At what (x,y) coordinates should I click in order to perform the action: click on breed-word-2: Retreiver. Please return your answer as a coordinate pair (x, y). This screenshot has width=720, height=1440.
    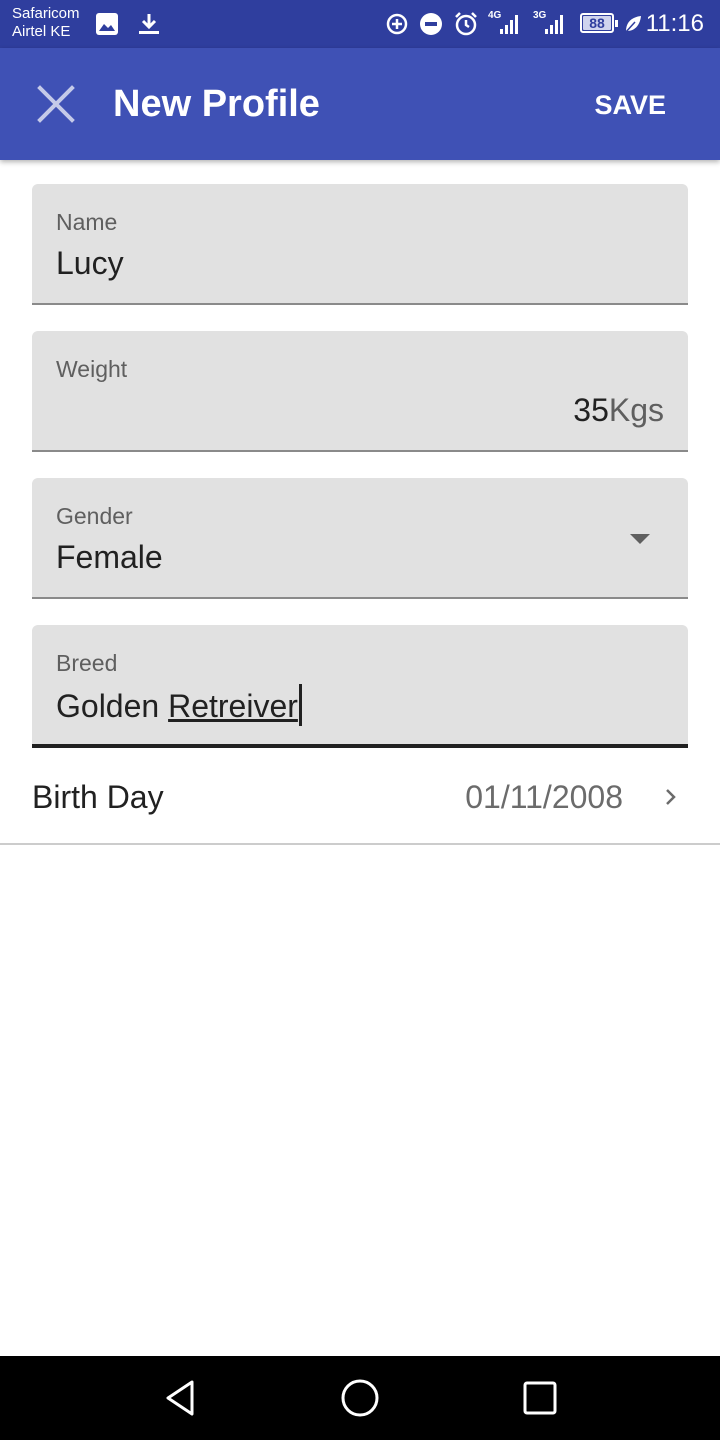
    Looking at the image, I should click on (233, 706).